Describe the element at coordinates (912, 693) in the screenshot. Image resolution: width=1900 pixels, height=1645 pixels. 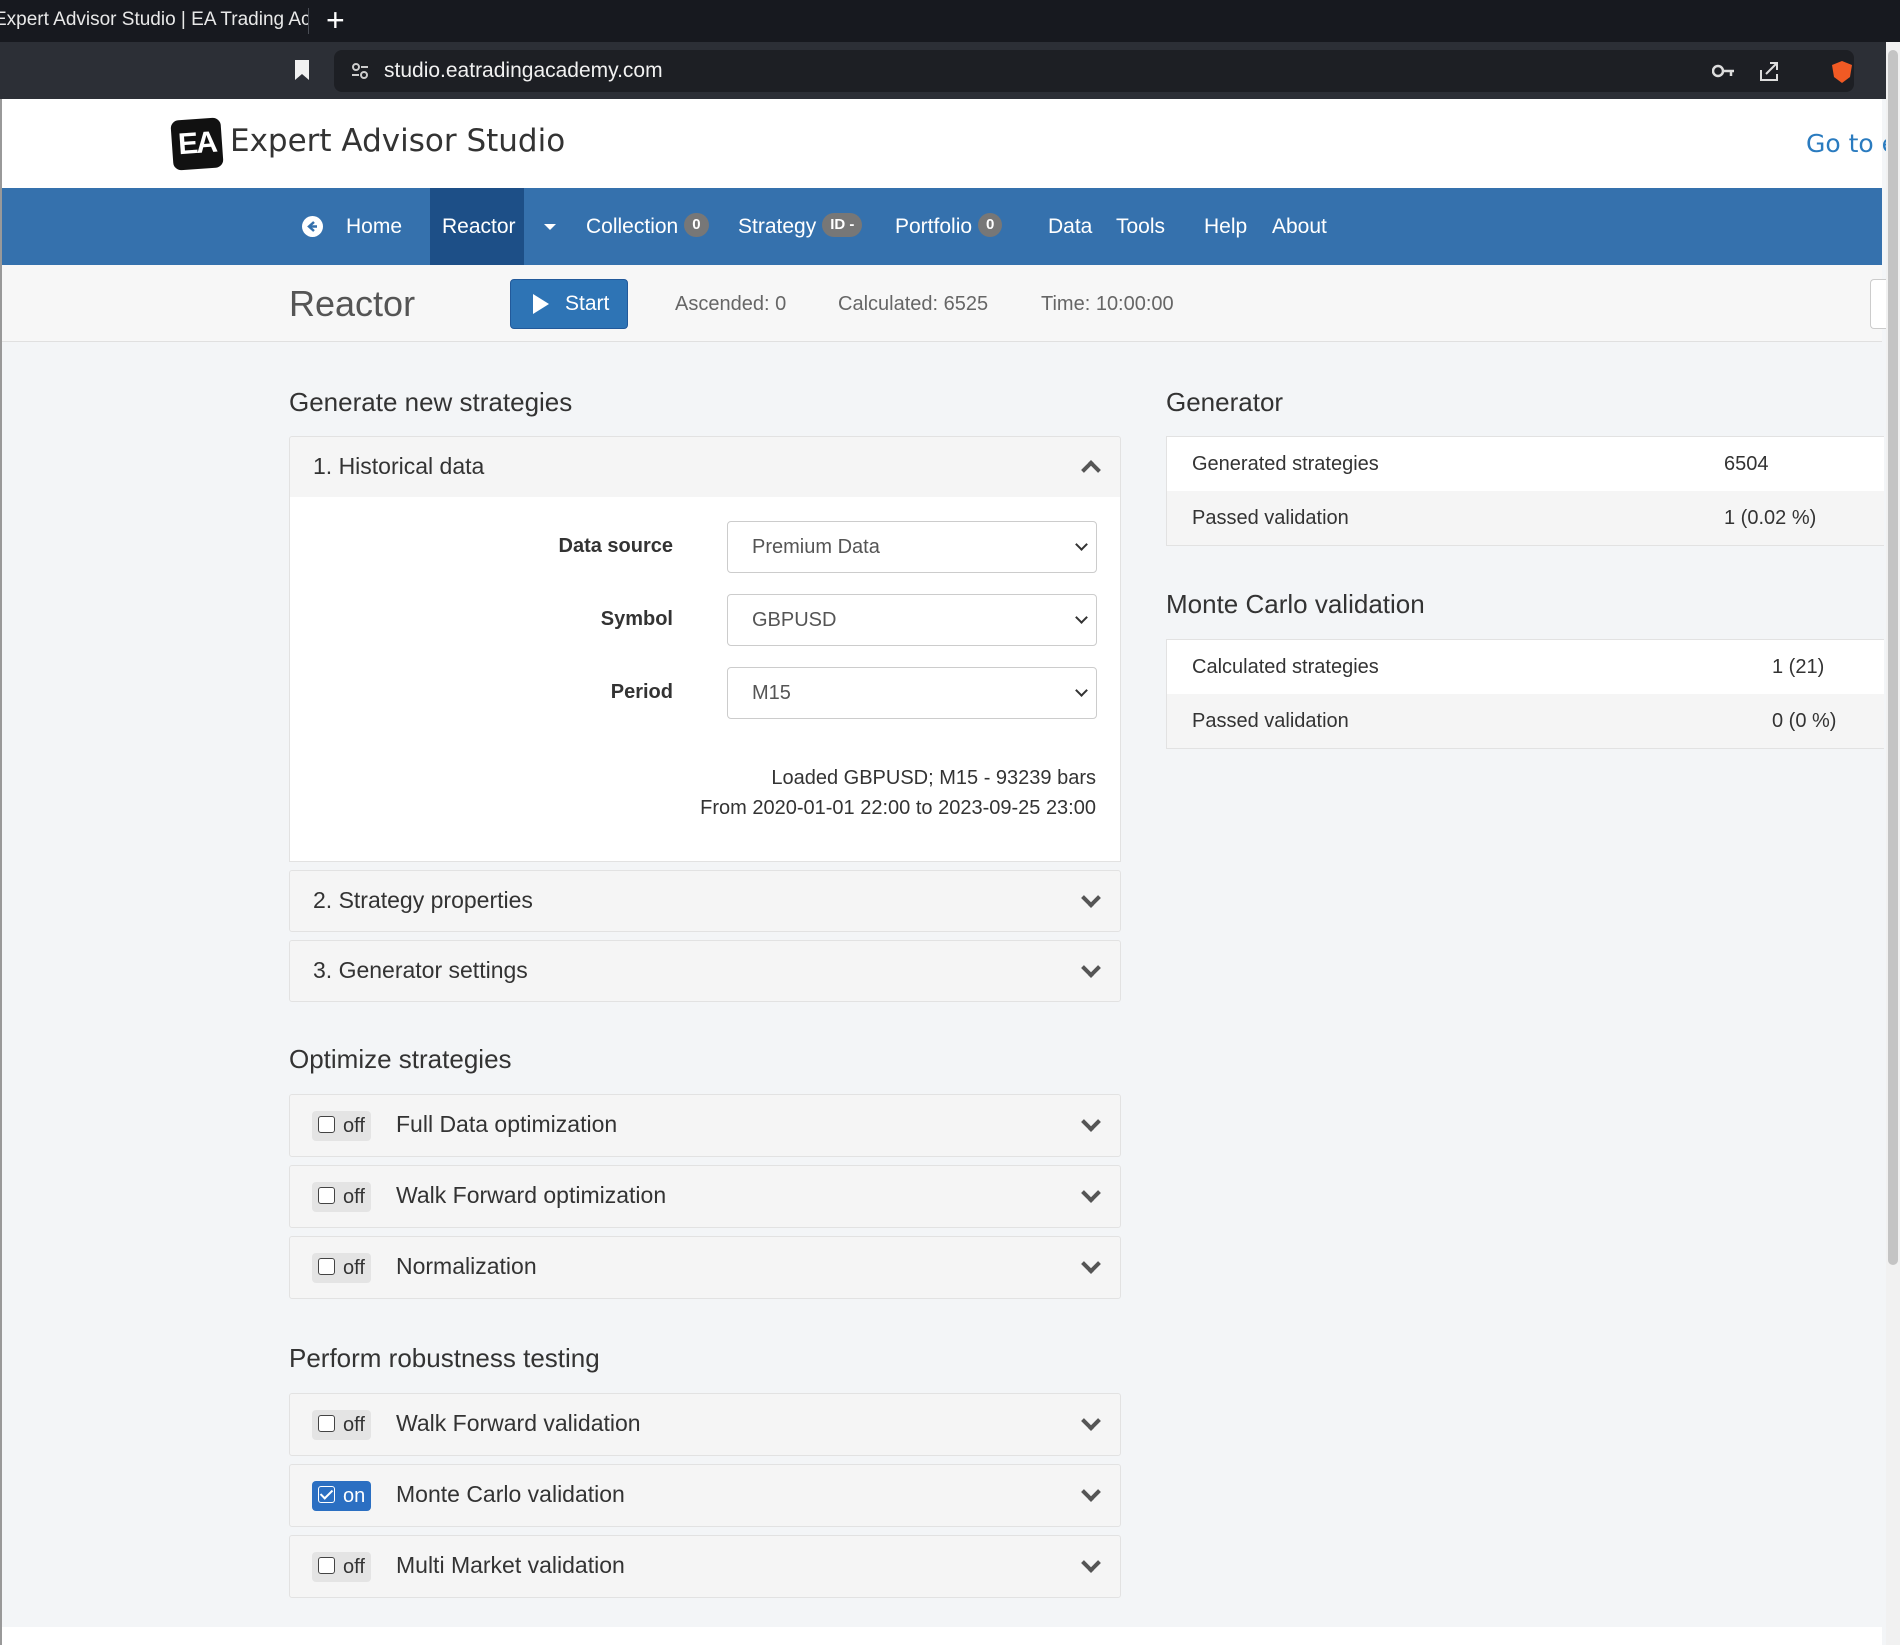
I see `period-select: M15` at that location.